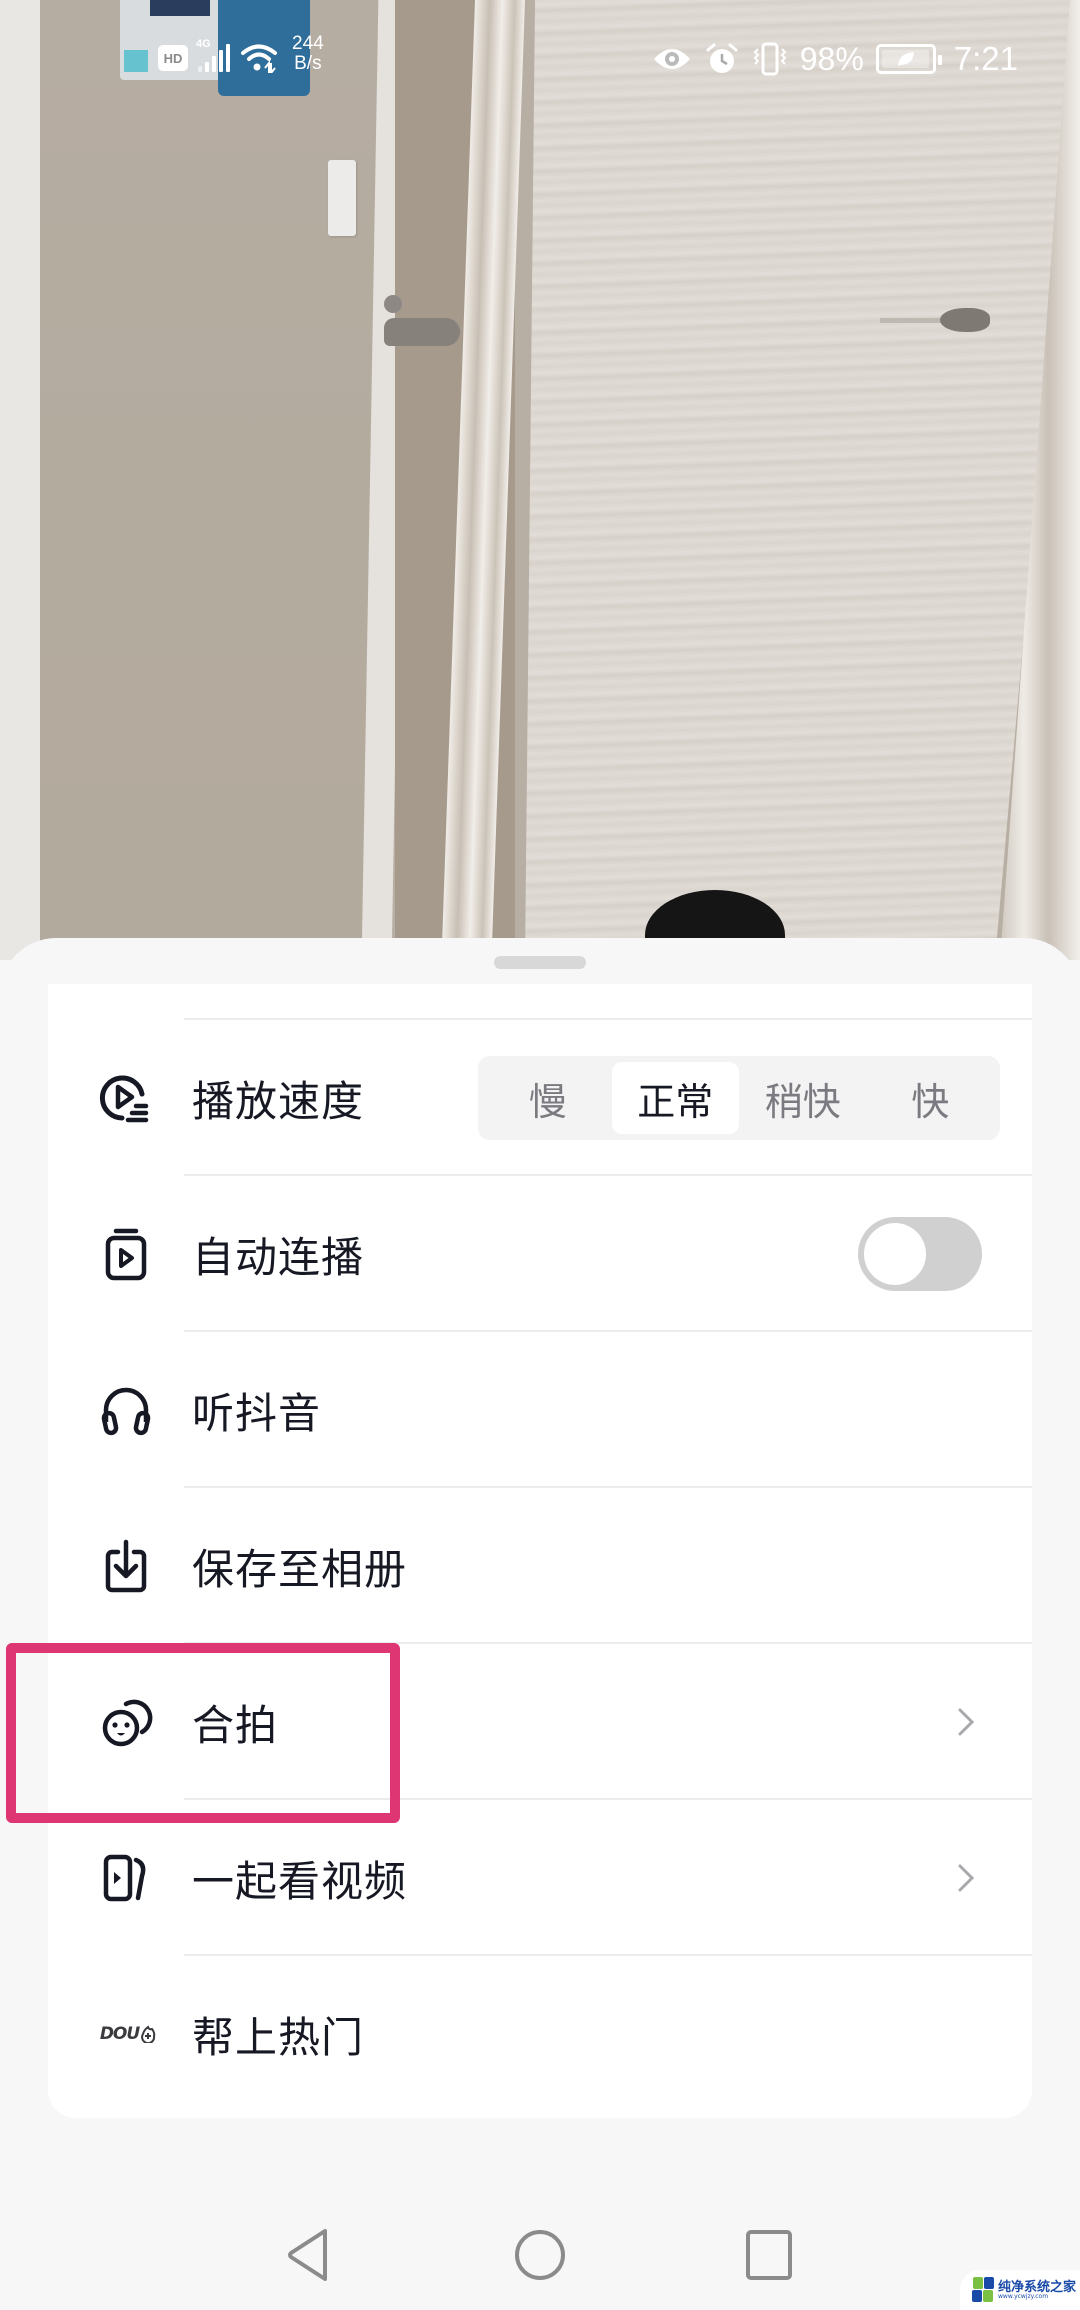 The width and height of the screenshot is (1080, 2310). What do you see at coordinates (235, 1725) in the screenshot?
I see `duet-label: 合拍` at bounding box center [235, 1725].